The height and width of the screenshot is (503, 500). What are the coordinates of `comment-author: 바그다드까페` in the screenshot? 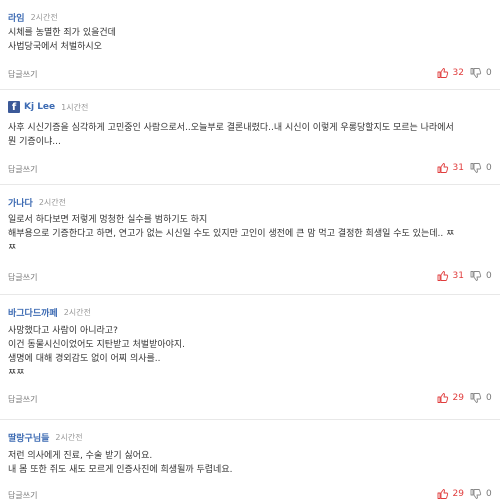 It's located at (33, 312).